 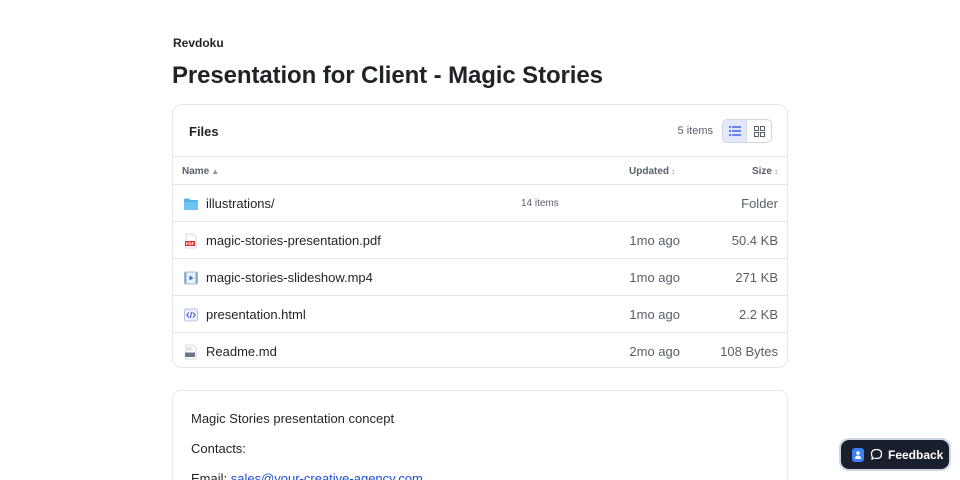 What do you see at coordinates (756, 277) in the screenshot?
I see `file-size: 271 KB` at bounding box center [756, 277].